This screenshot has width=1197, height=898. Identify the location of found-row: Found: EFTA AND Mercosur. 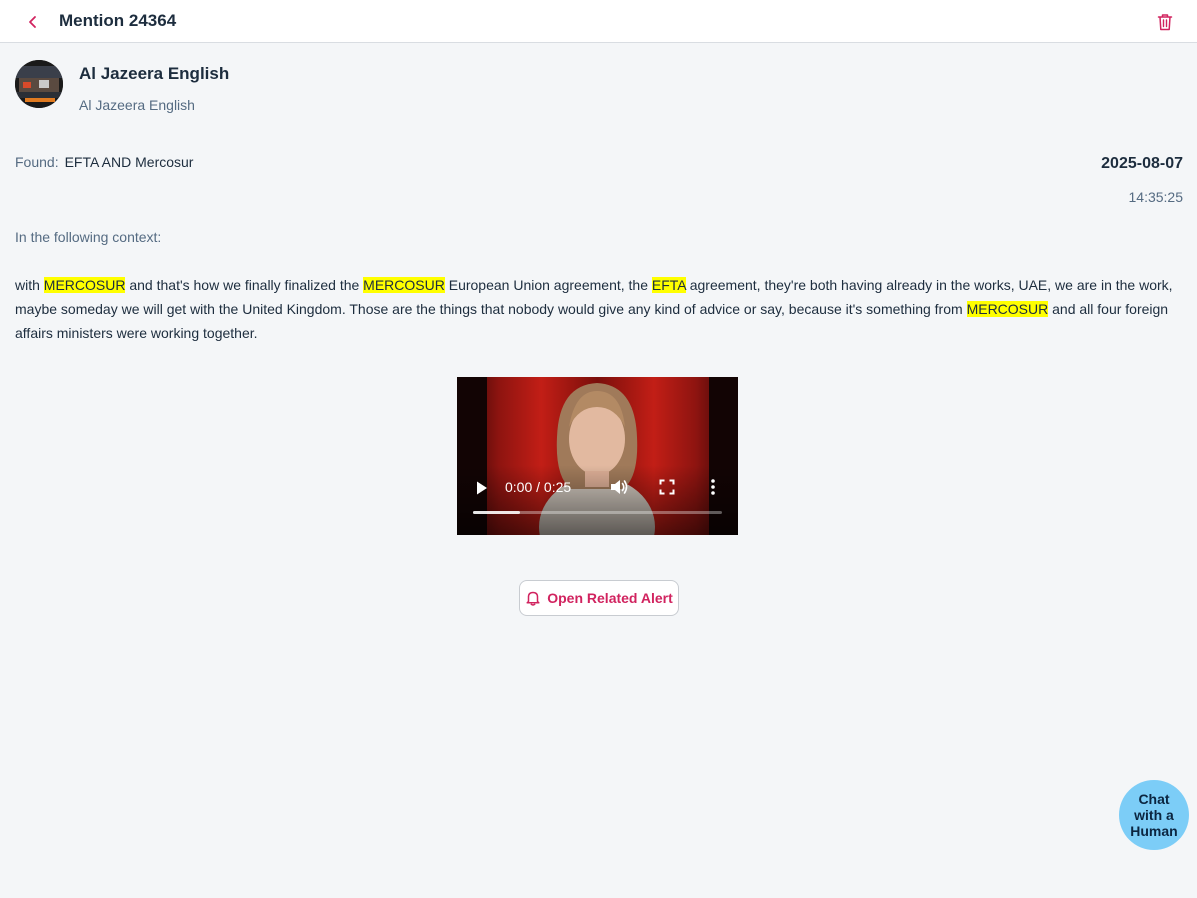
(104, 162).